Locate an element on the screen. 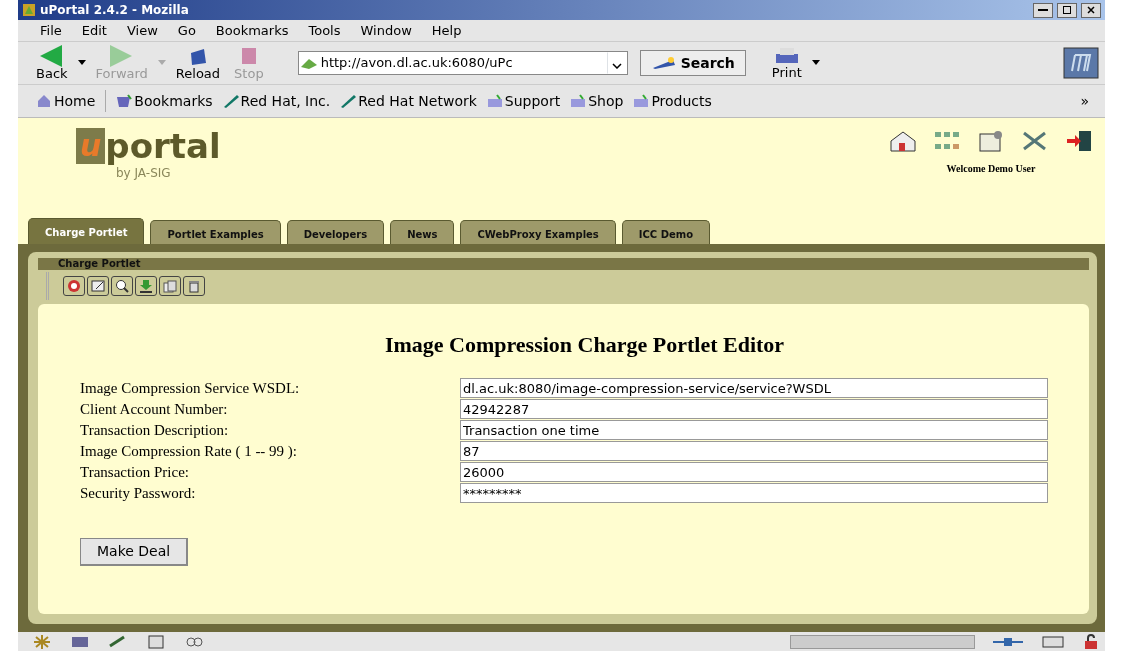  bookmark-item: Red Hat, Inc. is located at coordinates (276, 101).